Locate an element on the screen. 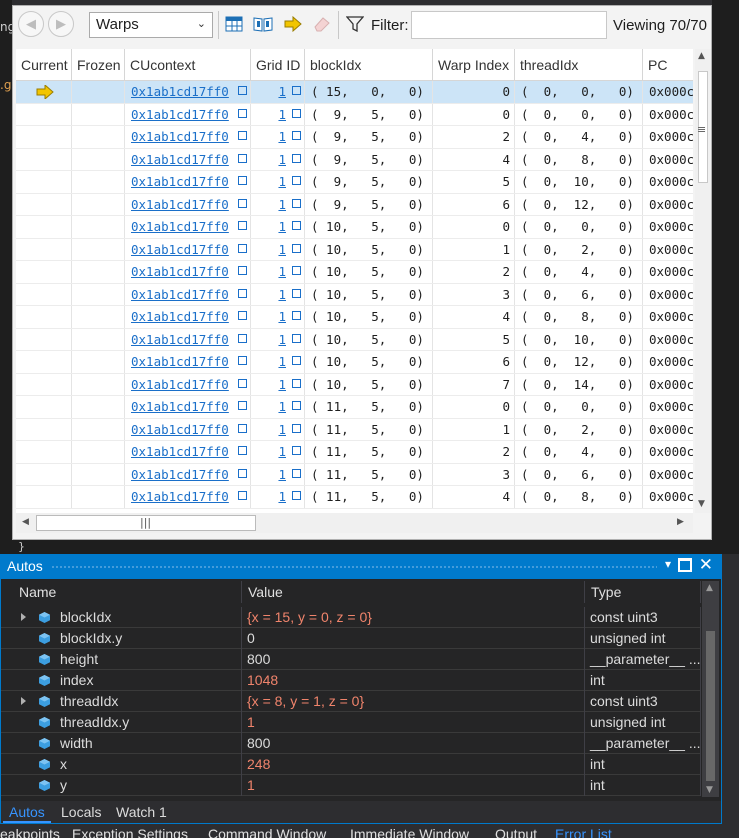 This screenshot has height=838, width=739. autos-value-cell: 0 is located at coordinates (413, 638).